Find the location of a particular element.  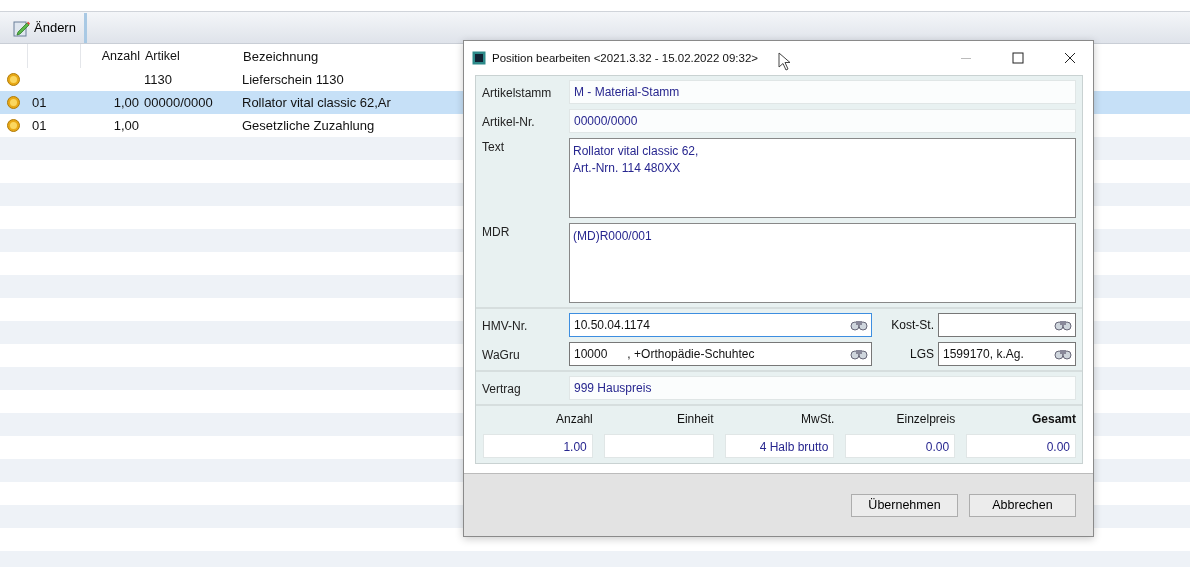

field-label: Text is located at coordinates (493, 147).